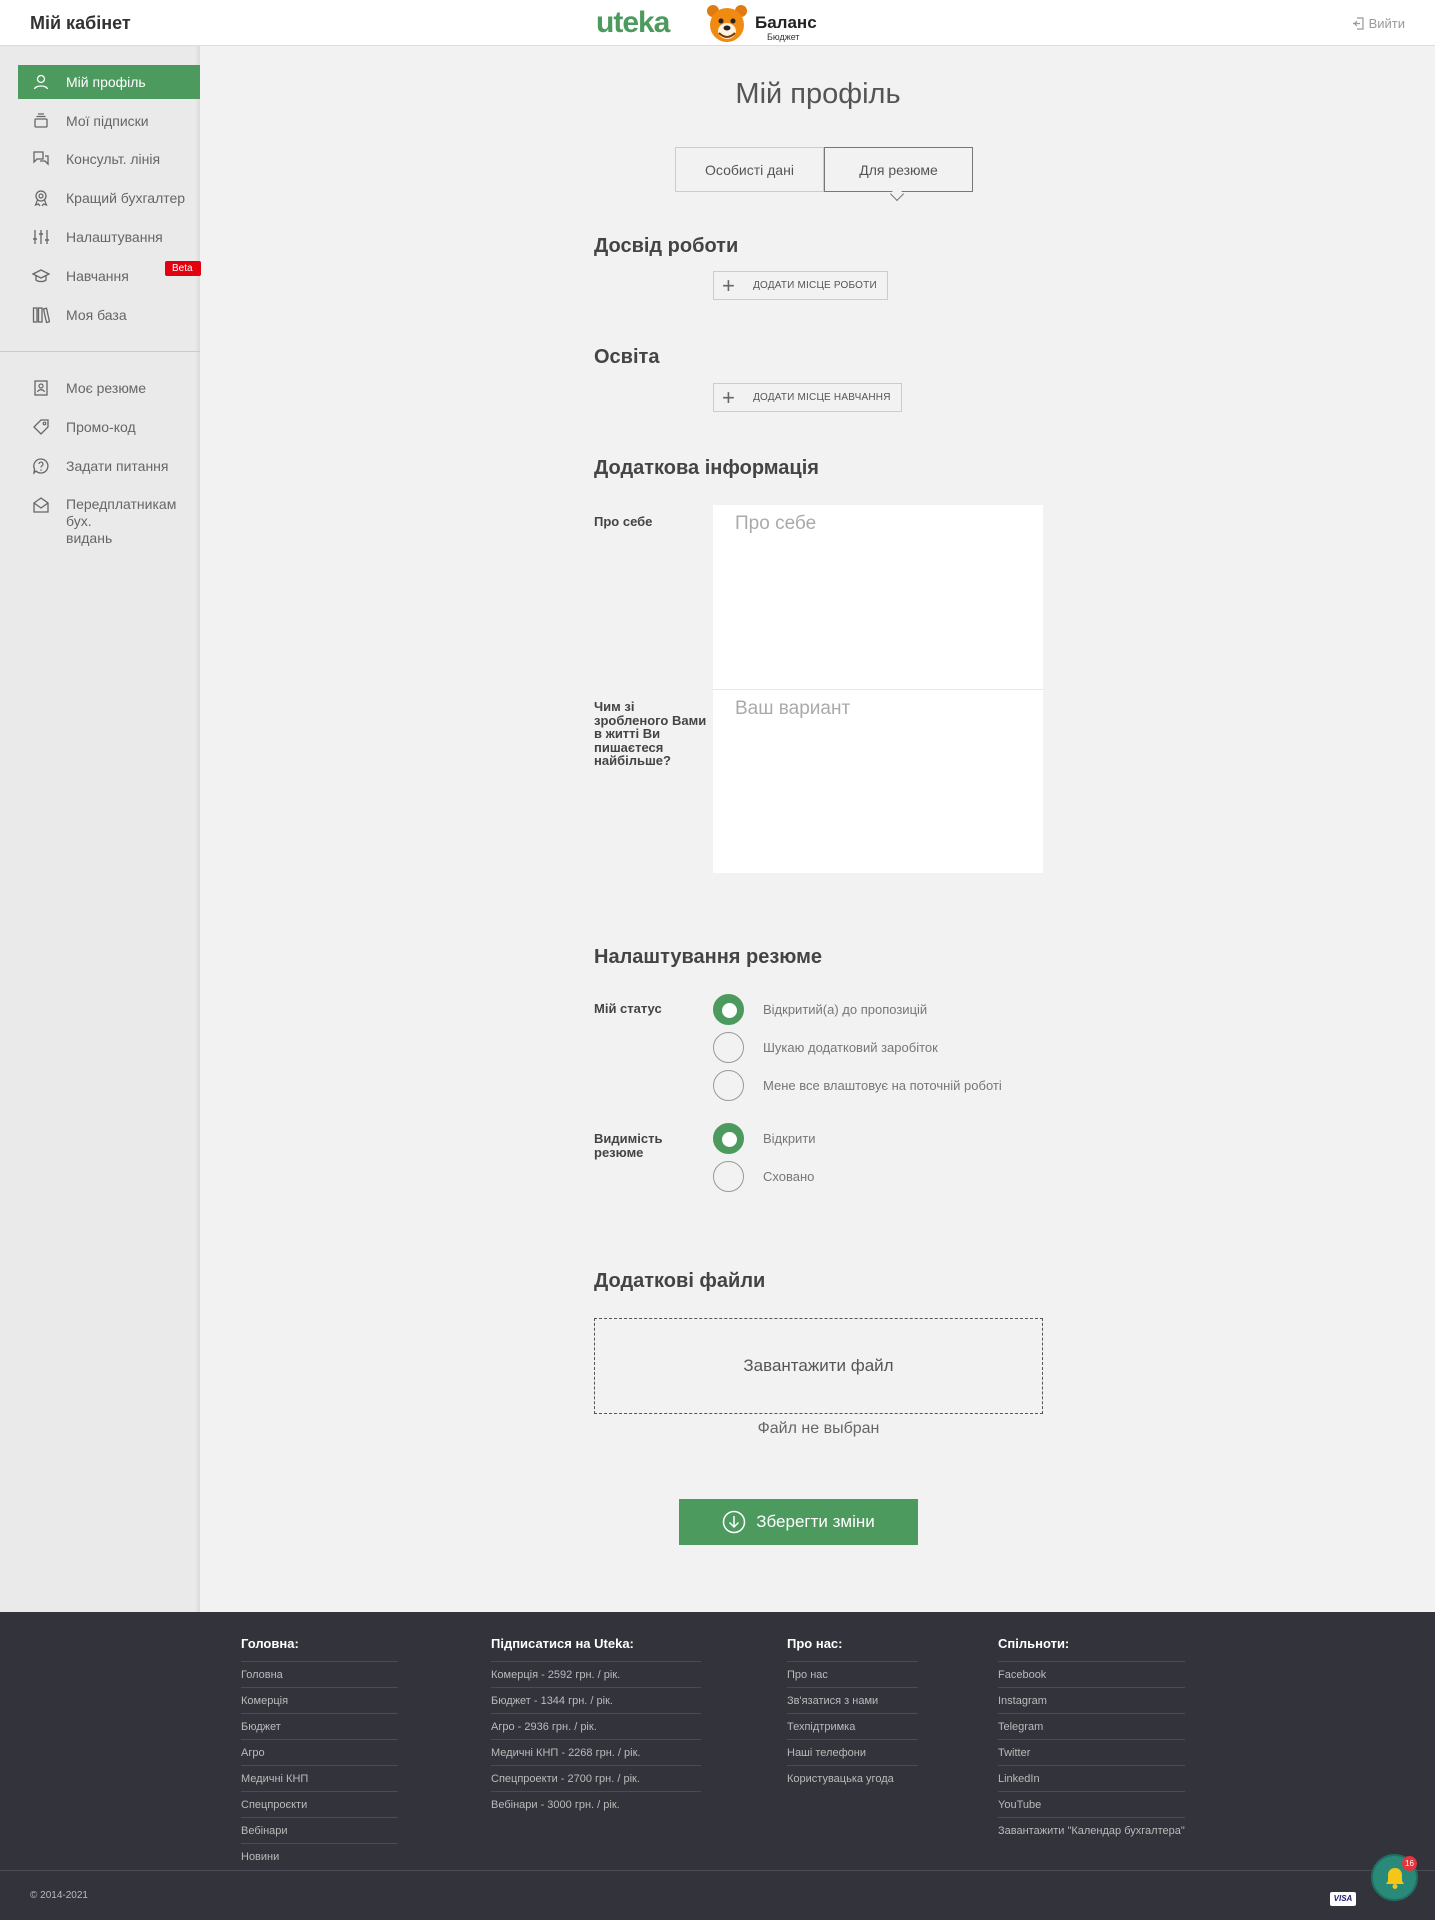 This screenshot has width=1435, height=1920. I want to click on sidebar-item-my-base: Моя база, so click(109, 315).